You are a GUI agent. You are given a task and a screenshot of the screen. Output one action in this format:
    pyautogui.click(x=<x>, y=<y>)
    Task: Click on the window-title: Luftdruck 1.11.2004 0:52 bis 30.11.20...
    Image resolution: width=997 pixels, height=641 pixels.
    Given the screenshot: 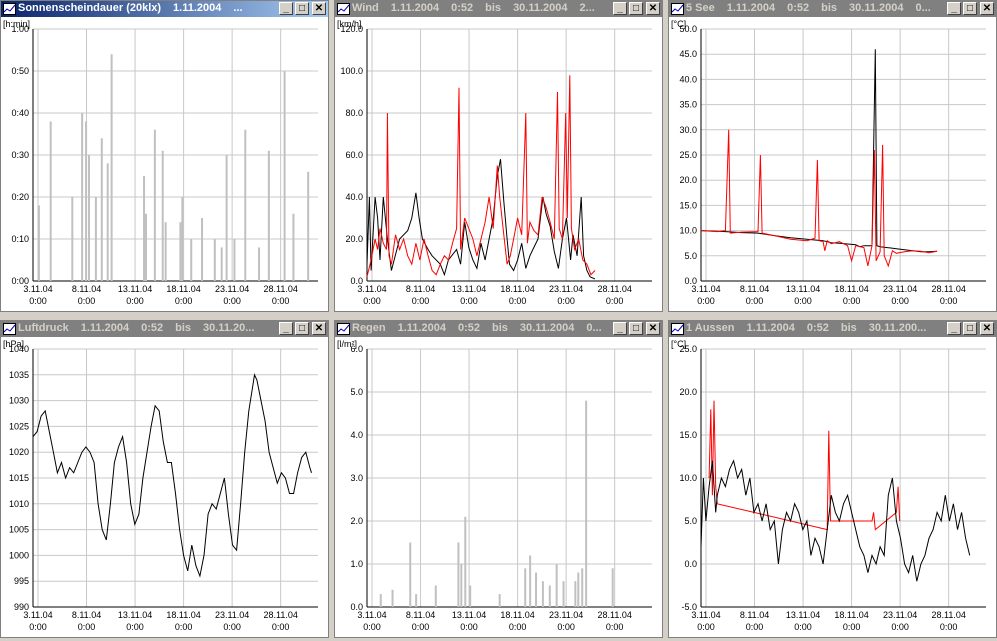 What is the action you would take?
    pyautogui.click(x=136, y=328)
    